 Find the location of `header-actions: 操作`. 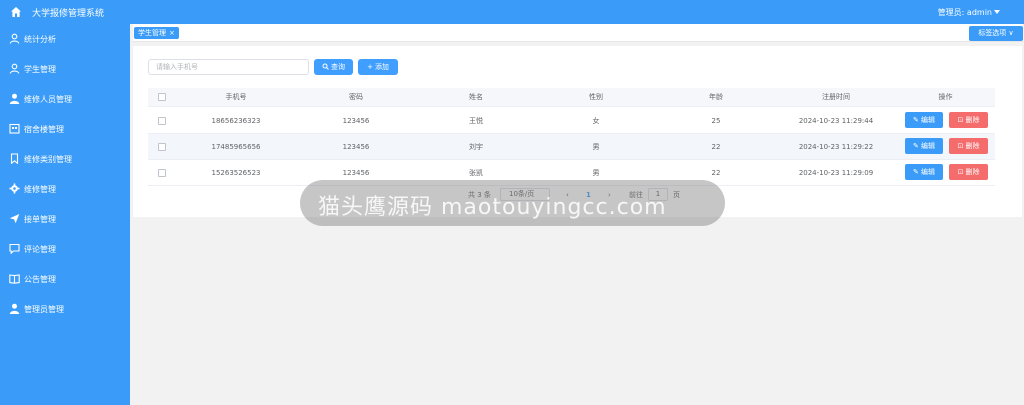

header-actions: 操作 is located at coordinates (945, 97).